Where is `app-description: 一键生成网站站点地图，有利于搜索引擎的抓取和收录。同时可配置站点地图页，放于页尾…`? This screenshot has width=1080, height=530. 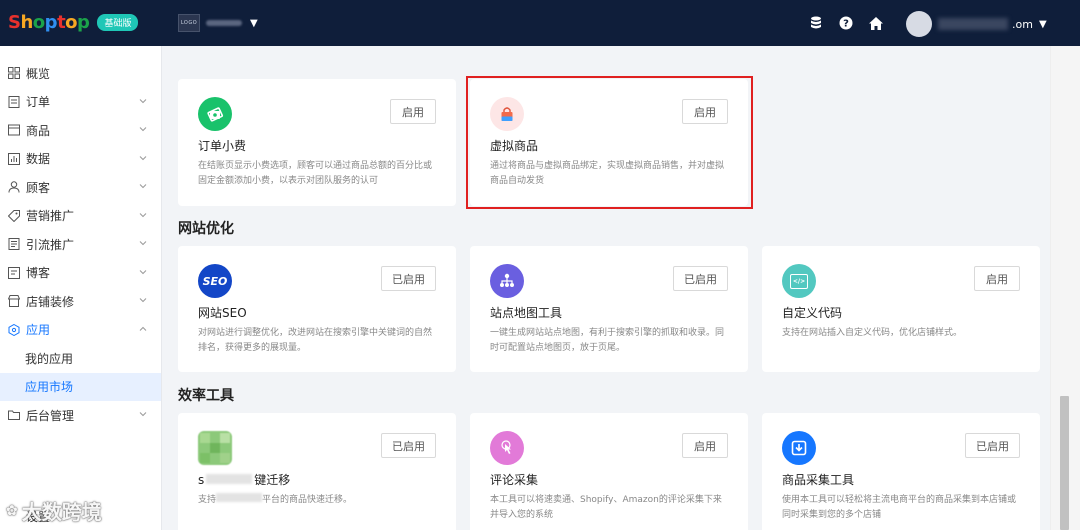 app-description: 一键生成网站站点地图，有利于搜索引擎的抓取和收录。同时可配置站点地图页，放于页尾… is located at coordinates (607, 340).